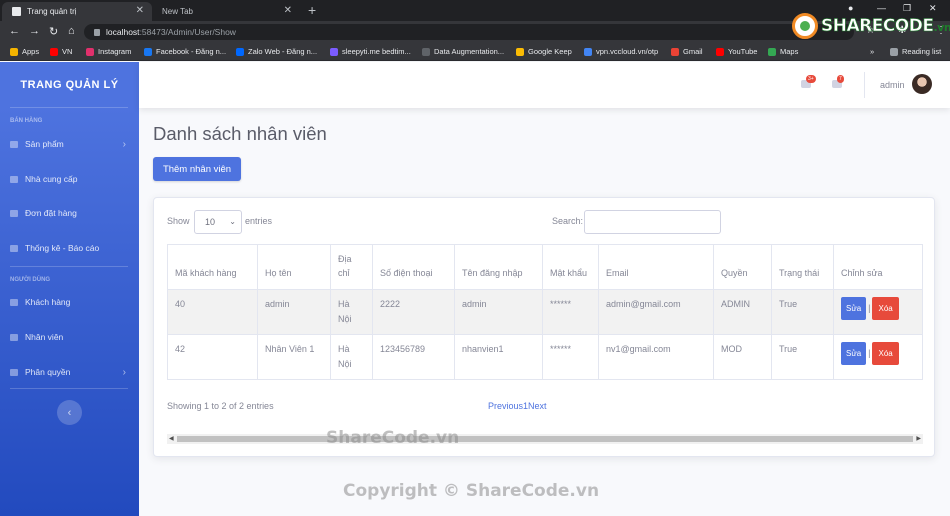  What do you see at coordinates (393, 438) in the screenshot?
I see `watermark-center: ShareCode.vn` at bounding box center [393, 438].